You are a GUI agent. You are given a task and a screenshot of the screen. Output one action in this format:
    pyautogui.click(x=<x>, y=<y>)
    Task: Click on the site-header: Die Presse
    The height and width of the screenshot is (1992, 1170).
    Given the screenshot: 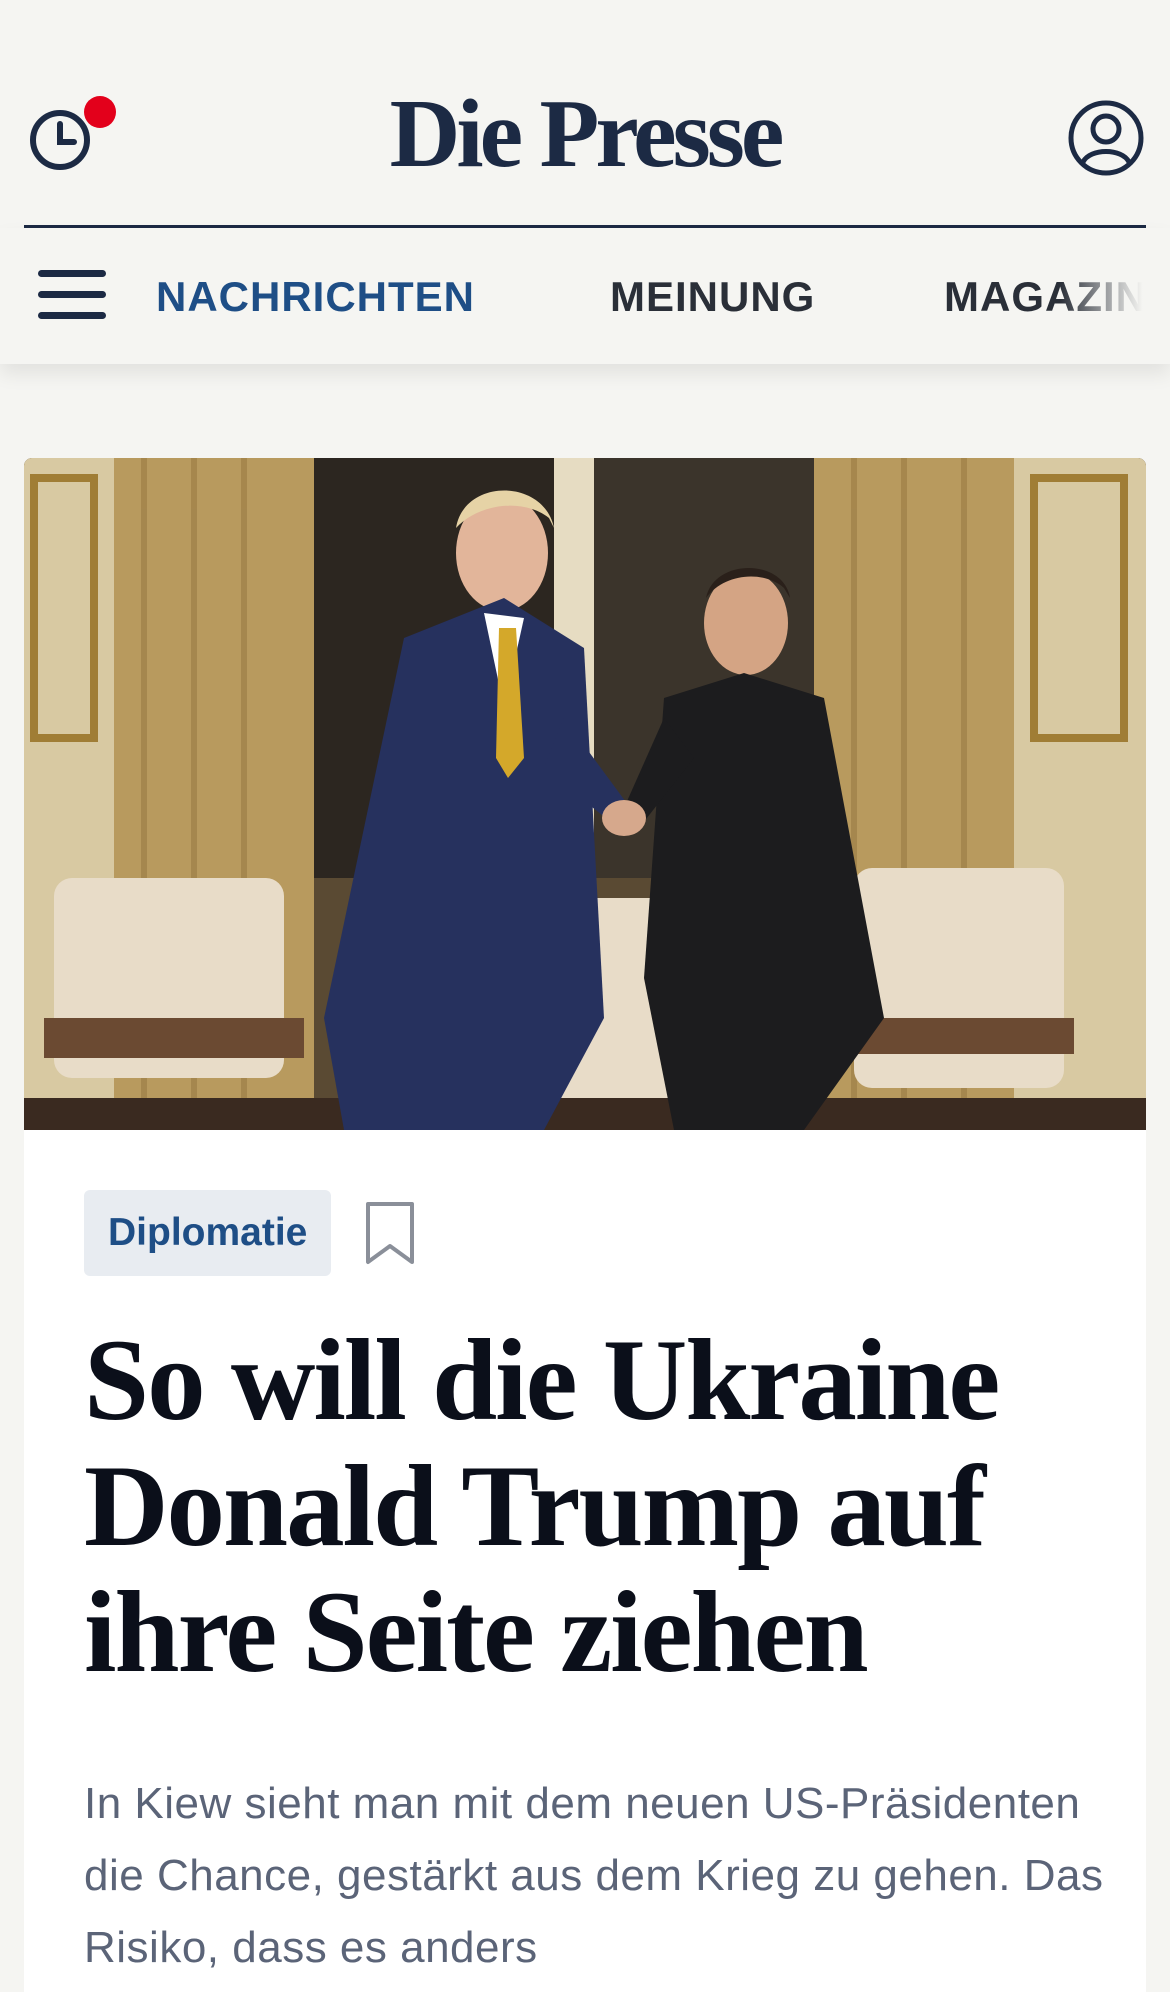 What is the action you would take?
    pyautogui.click(x=585, y=115)
    